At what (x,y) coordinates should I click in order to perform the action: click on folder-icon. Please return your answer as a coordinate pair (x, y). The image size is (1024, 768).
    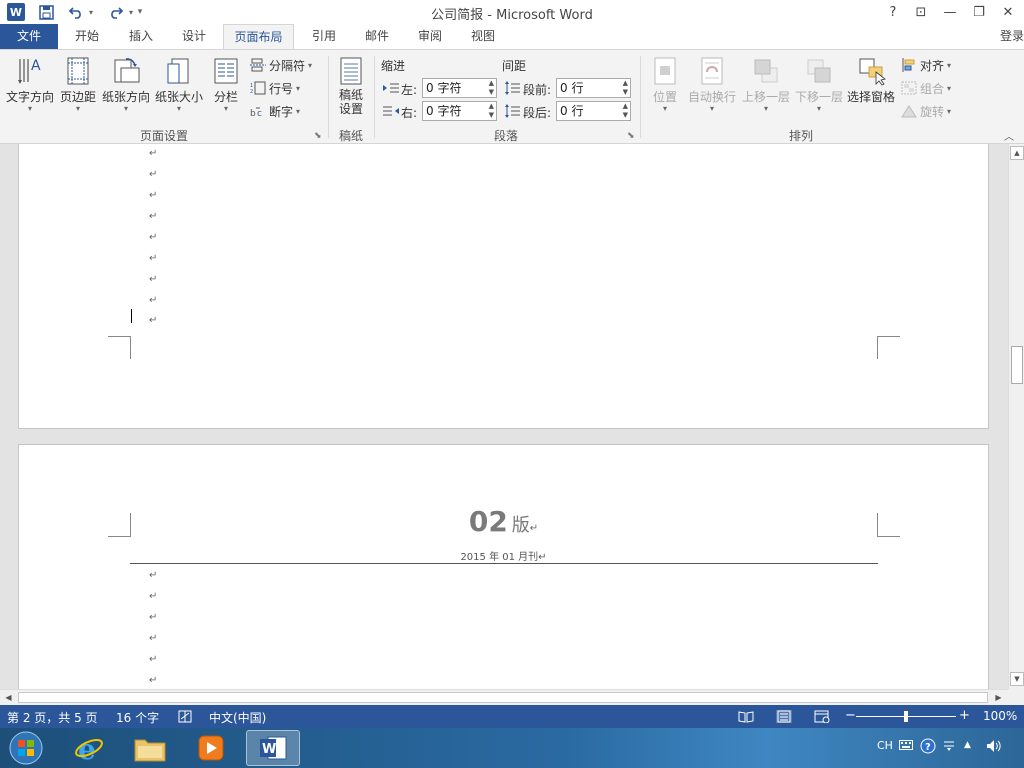
    Looking at the image, I should click on (150, 750).